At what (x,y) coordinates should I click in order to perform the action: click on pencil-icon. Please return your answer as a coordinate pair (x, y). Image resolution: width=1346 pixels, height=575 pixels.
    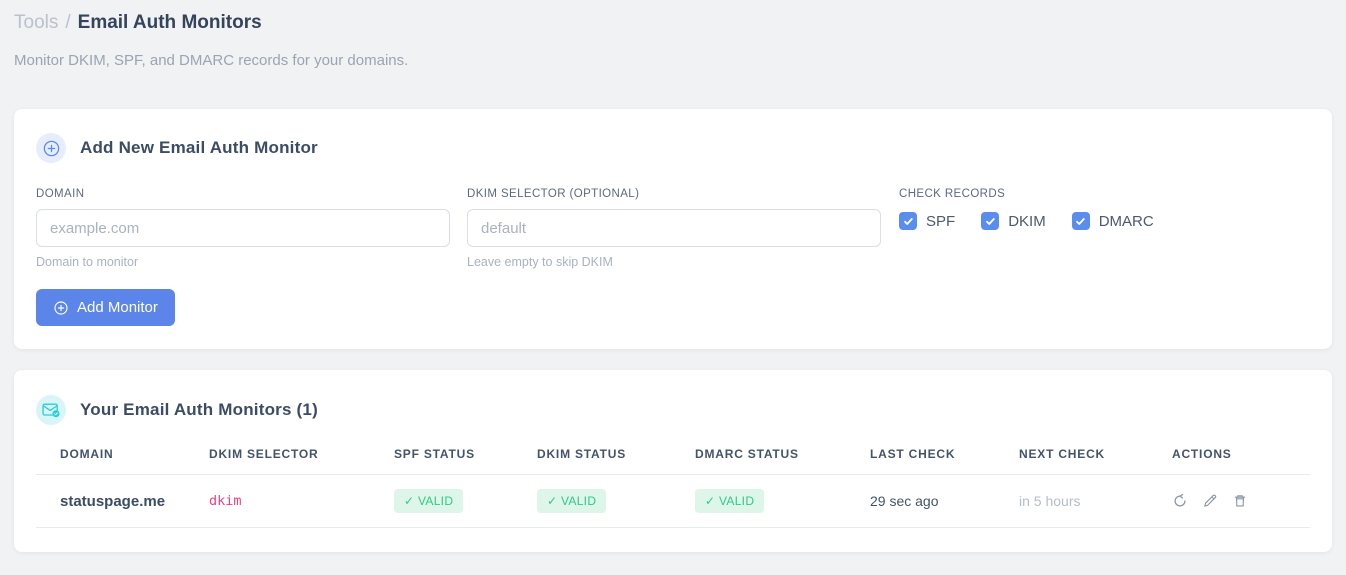
    Looking at the image, I should click on (1210, 501).